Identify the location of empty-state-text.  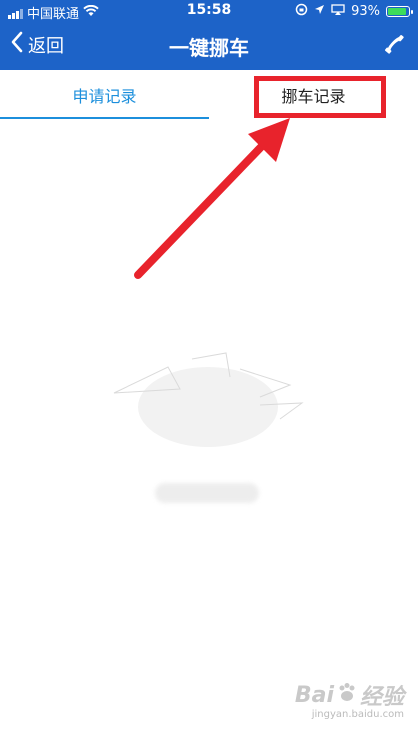
(207, 493).